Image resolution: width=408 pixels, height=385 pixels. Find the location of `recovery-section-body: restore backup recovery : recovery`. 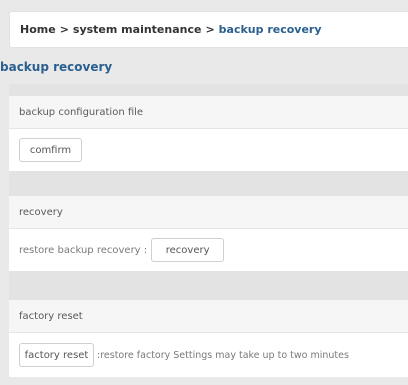

recovery-section-body: restore backup recovery : recovery is located at coordinates (208, 250).